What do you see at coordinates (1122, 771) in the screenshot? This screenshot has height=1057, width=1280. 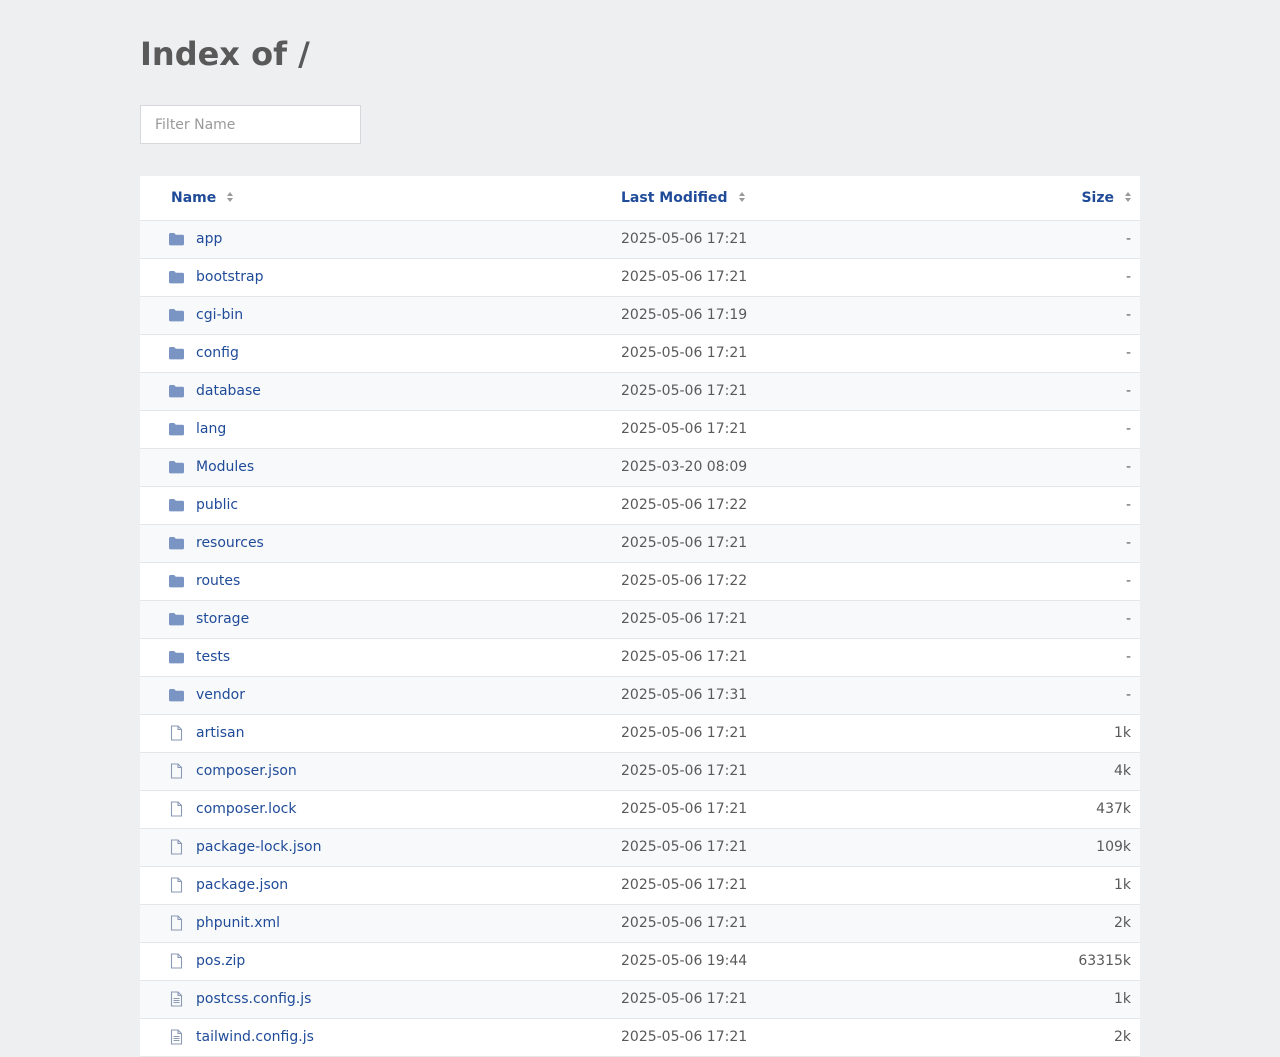 I see `size-cell: 4k` at bounding box center [1122, 771].